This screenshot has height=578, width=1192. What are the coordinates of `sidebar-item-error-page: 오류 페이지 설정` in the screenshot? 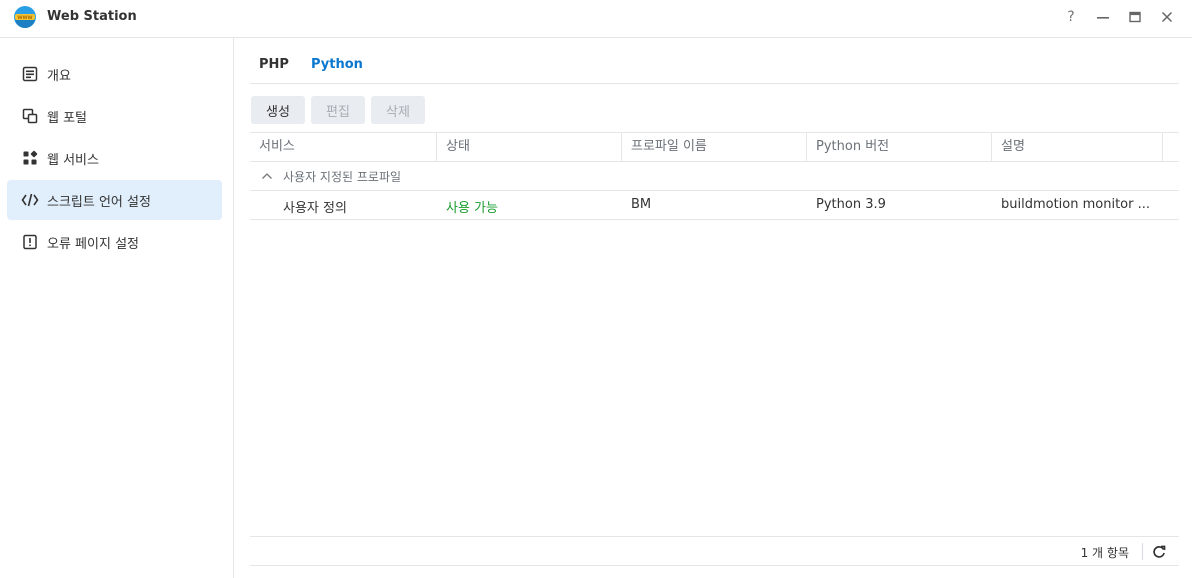 It's located at (114, 242).